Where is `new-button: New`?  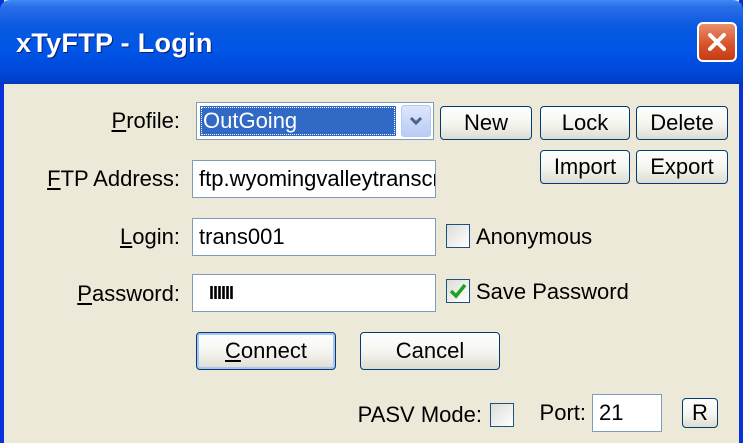
new-button: New is located at coordinates (486, 123).